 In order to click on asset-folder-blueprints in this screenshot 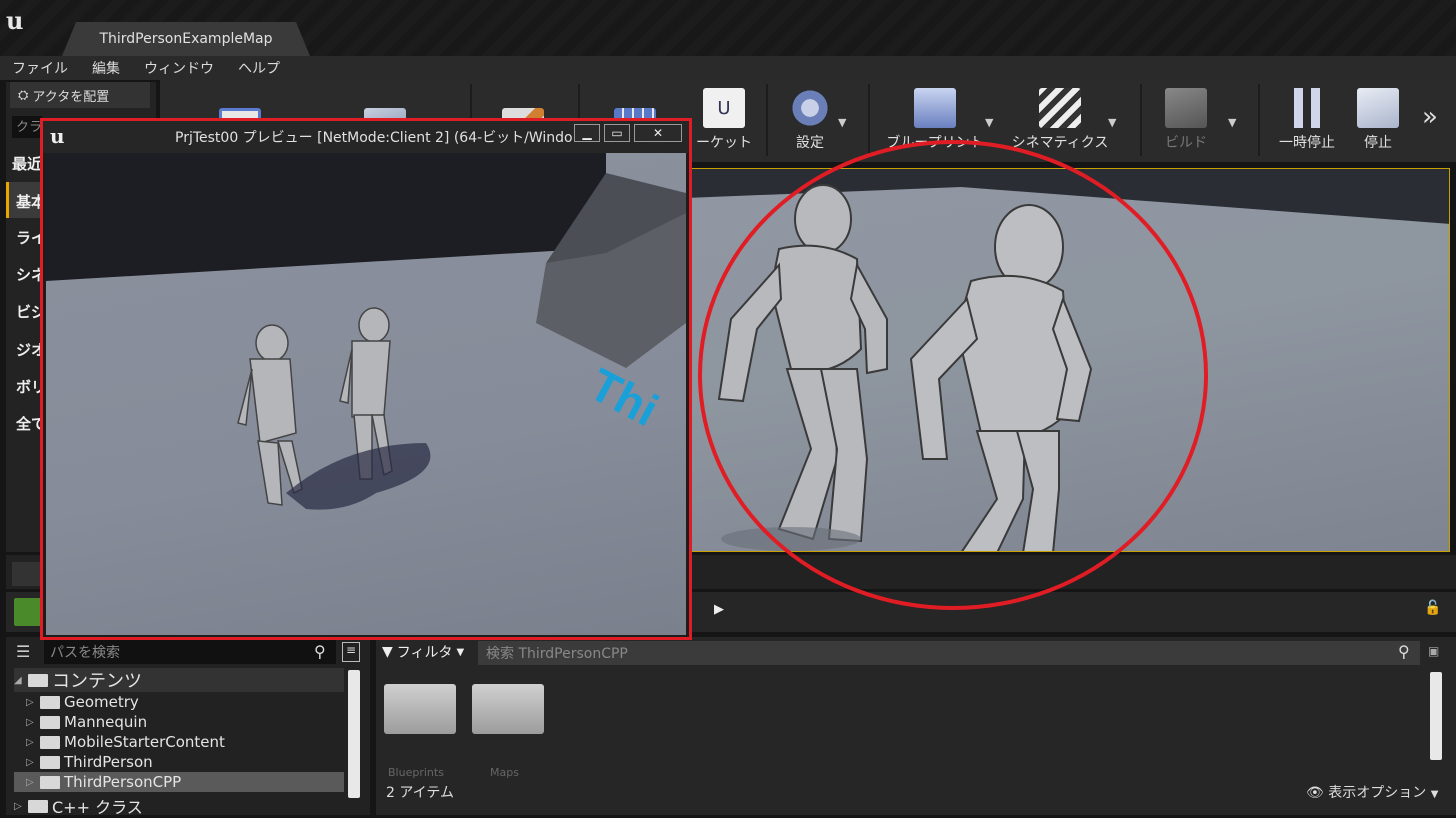, I will do `click(420, 709)`.